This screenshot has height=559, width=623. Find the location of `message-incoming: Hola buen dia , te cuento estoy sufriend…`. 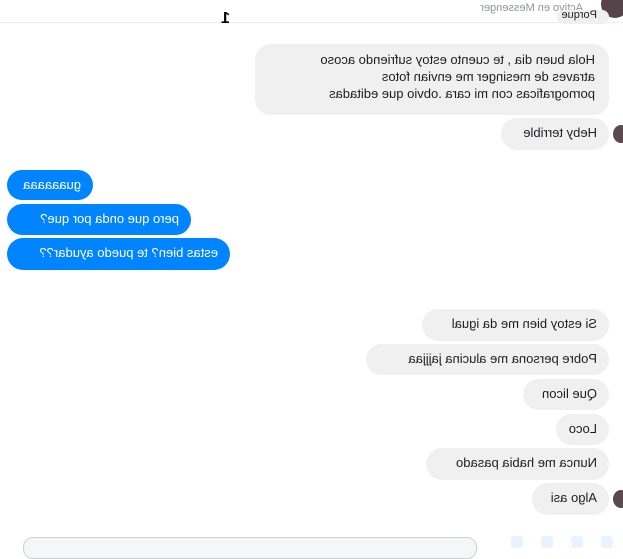

message-incoming: Hola buen dia , te cuento estoy sufriend… is located at coordinates (432, 79).